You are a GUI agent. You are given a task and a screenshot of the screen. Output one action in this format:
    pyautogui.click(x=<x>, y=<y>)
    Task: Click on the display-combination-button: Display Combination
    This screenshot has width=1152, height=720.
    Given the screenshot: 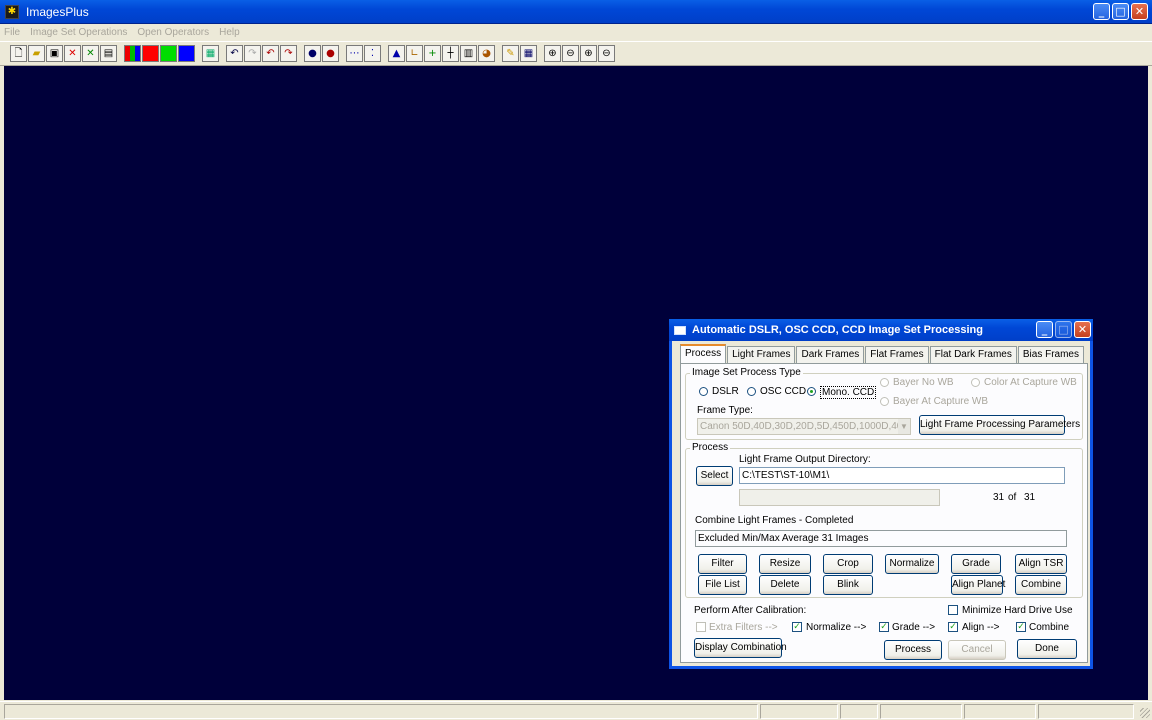 What is the action you would take?
    pyautogui.click(x=740, y=648)
    